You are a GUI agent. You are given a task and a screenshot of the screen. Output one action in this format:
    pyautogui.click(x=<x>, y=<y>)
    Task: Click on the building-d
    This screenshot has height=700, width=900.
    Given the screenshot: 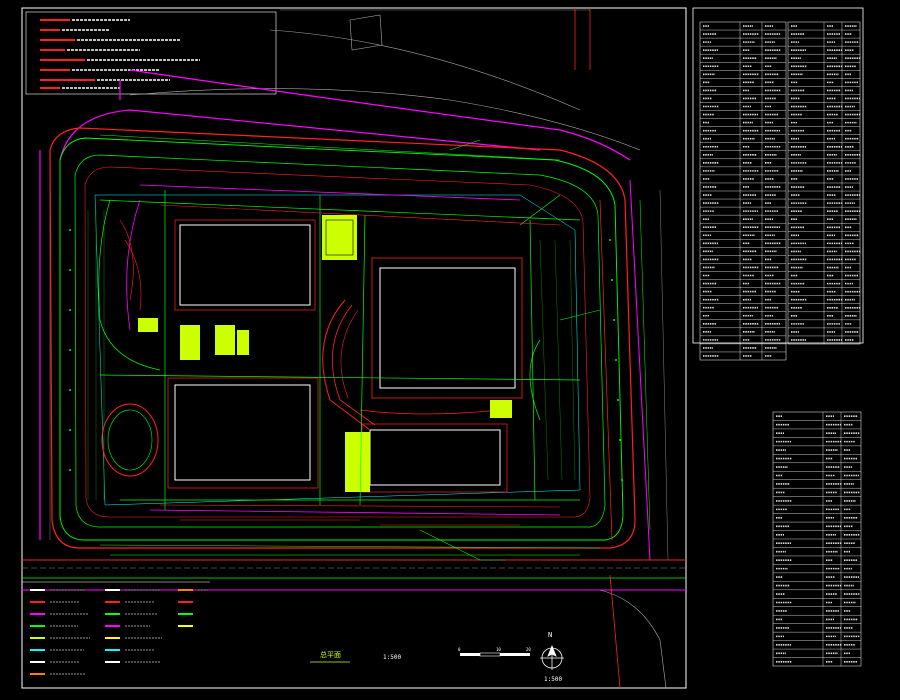 What is the action you would take?
    pyautogui.click(x=435, y=457)
    